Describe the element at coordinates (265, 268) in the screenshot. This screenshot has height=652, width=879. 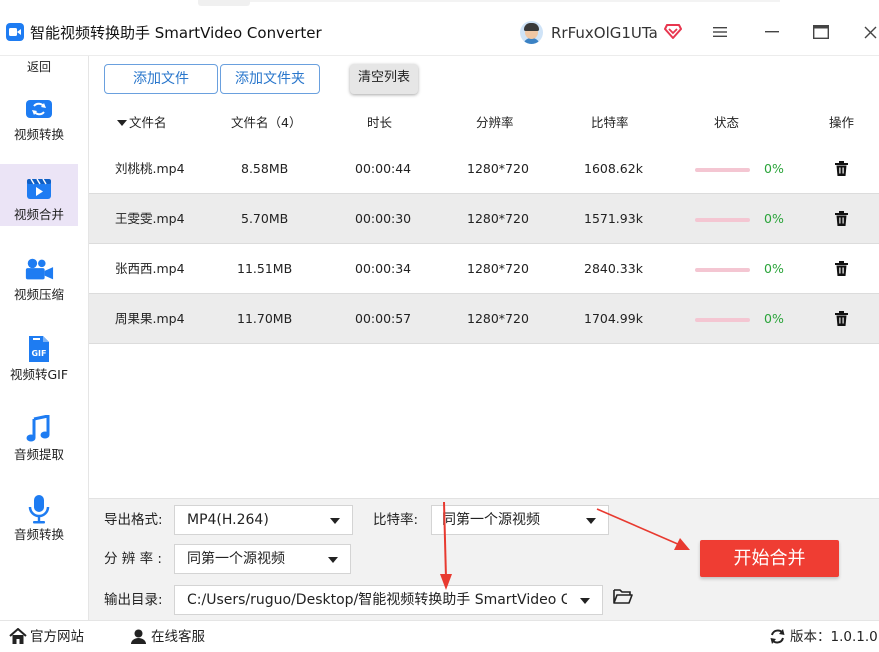
I see `cell-size: 11.51MB` at that location.